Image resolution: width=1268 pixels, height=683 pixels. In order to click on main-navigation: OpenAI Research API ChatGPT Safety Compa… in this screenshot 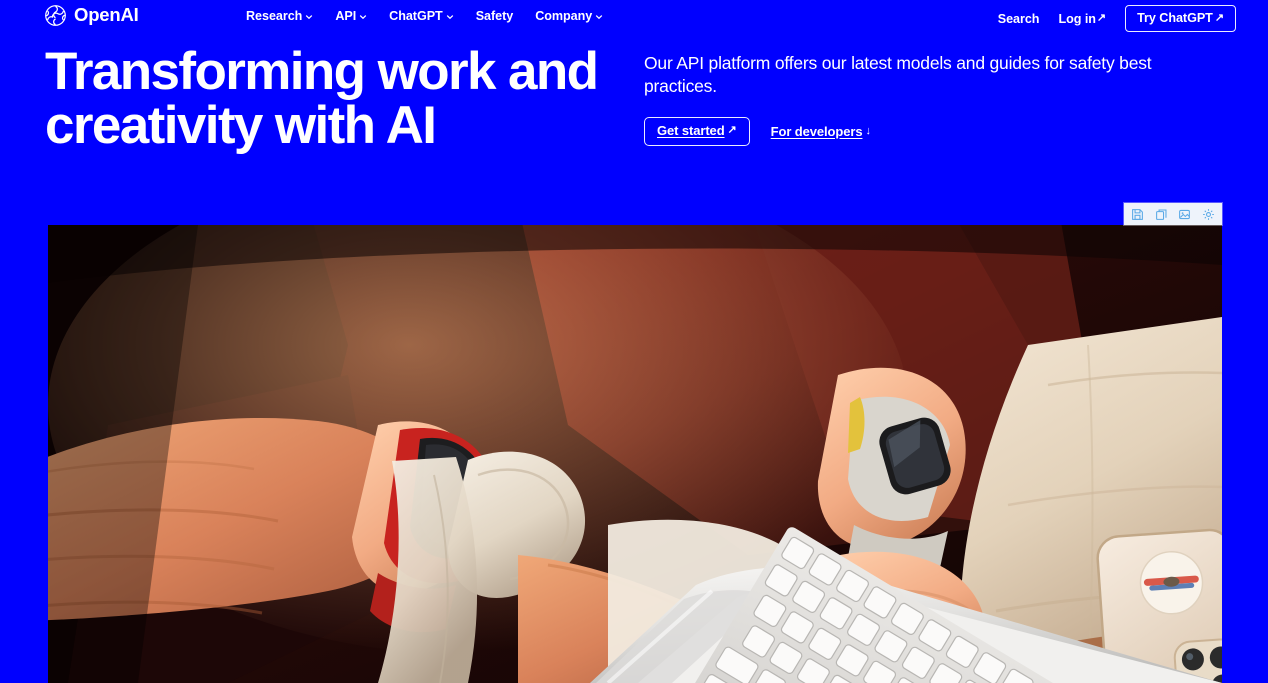, I will do `click(634, 17)`.